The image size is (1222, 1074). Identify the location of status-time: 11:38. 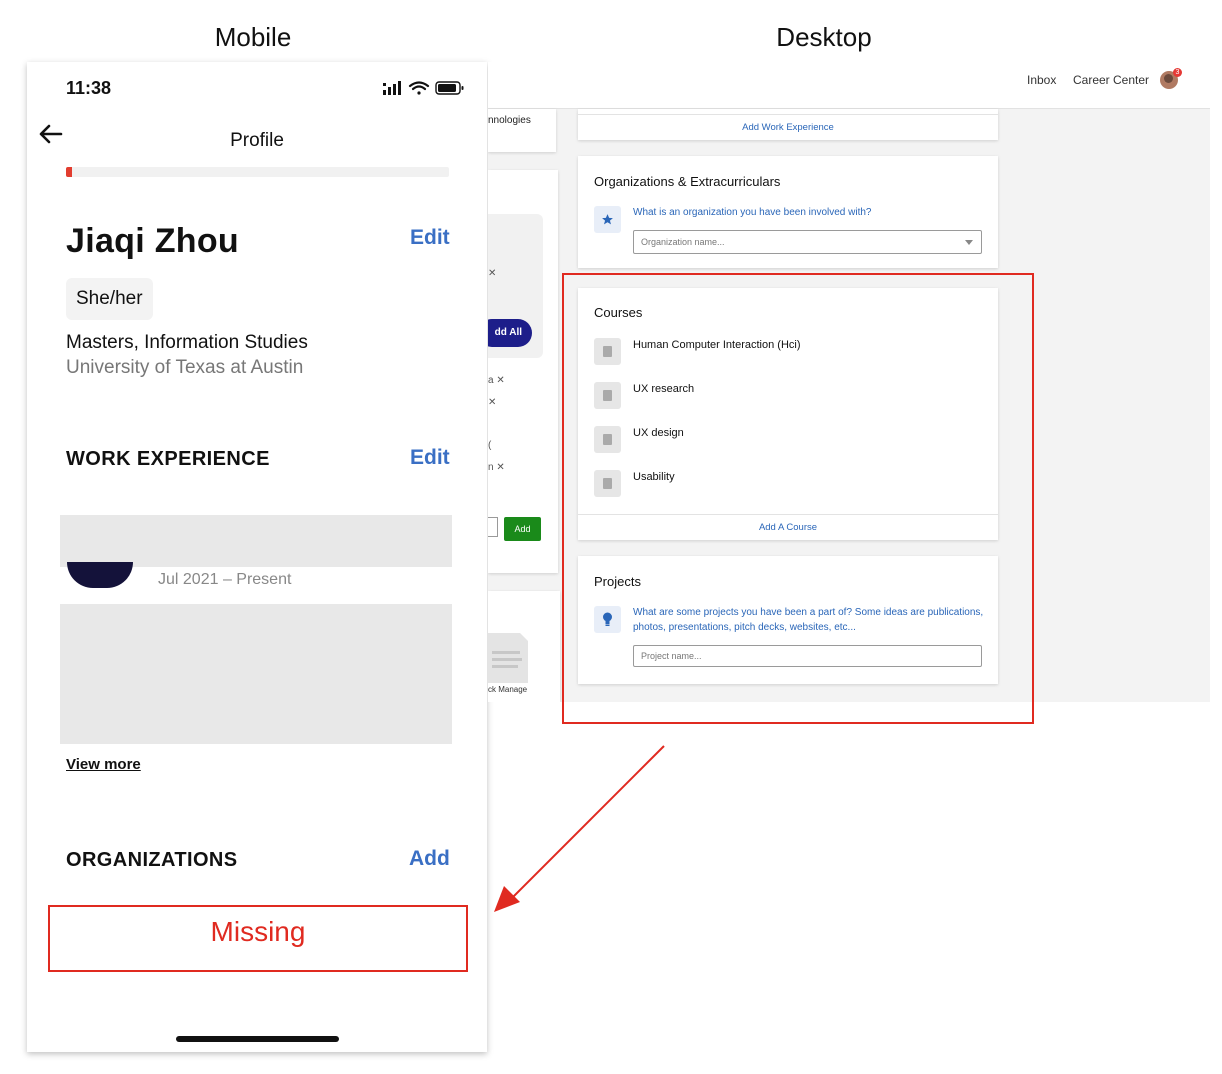
(89, 88).